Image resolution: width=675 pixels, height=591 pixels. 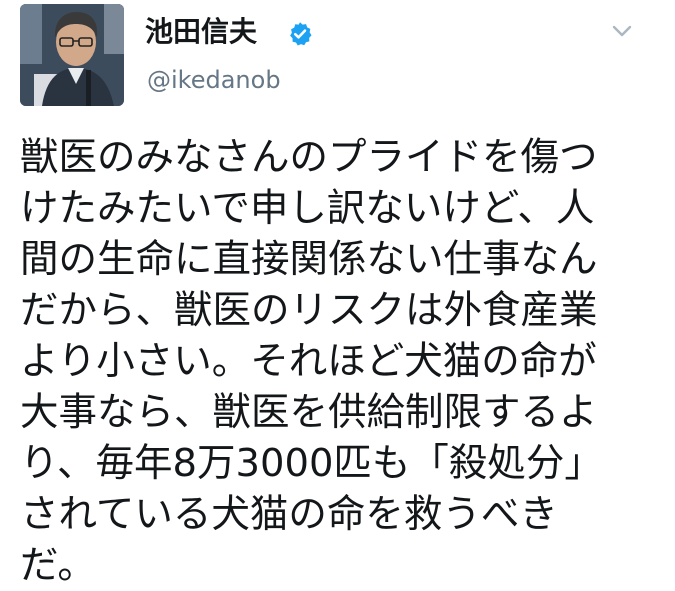 I want to click on tweet-text-line: だから、獣医のリスクは外食産業, so click(x=309, y=310).